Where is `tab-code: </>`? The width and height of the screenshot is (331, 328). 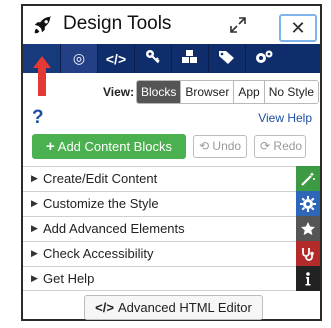 tab-code: </> is located at coordinates (115, 58).